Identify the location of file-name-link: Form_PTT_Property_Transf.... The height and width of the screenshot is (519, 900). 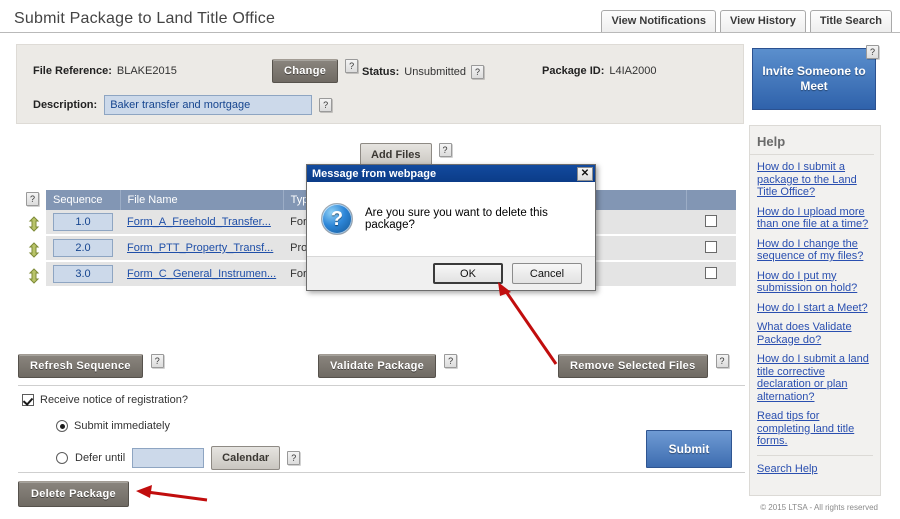
(200, 248).